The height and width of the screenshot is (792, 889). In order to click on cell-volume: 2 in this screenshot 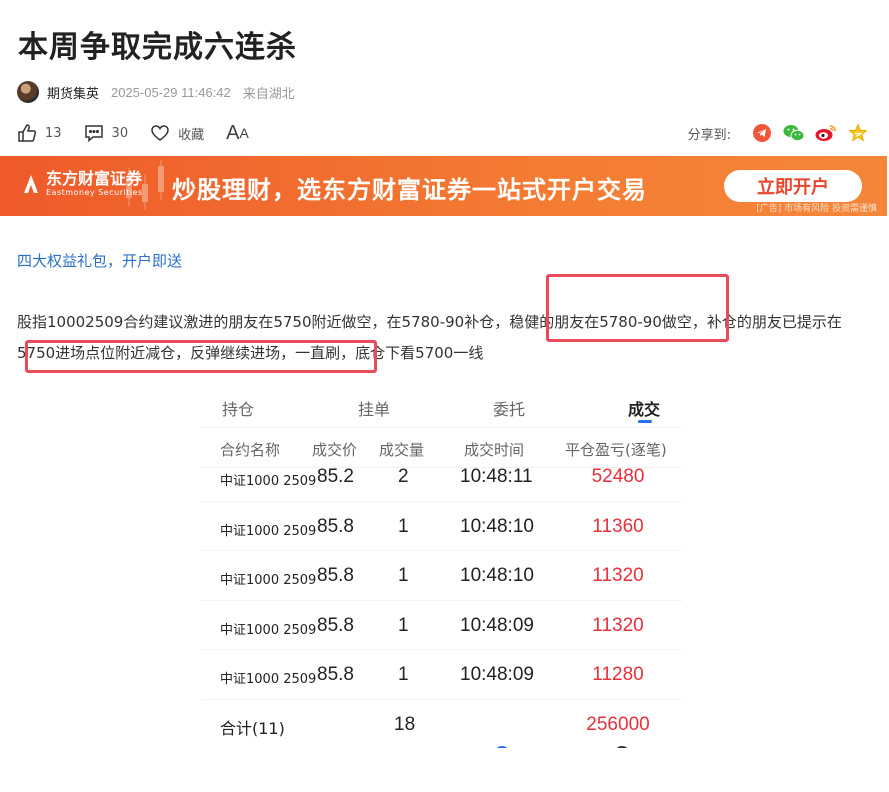, I will do `click(403, 476)`.